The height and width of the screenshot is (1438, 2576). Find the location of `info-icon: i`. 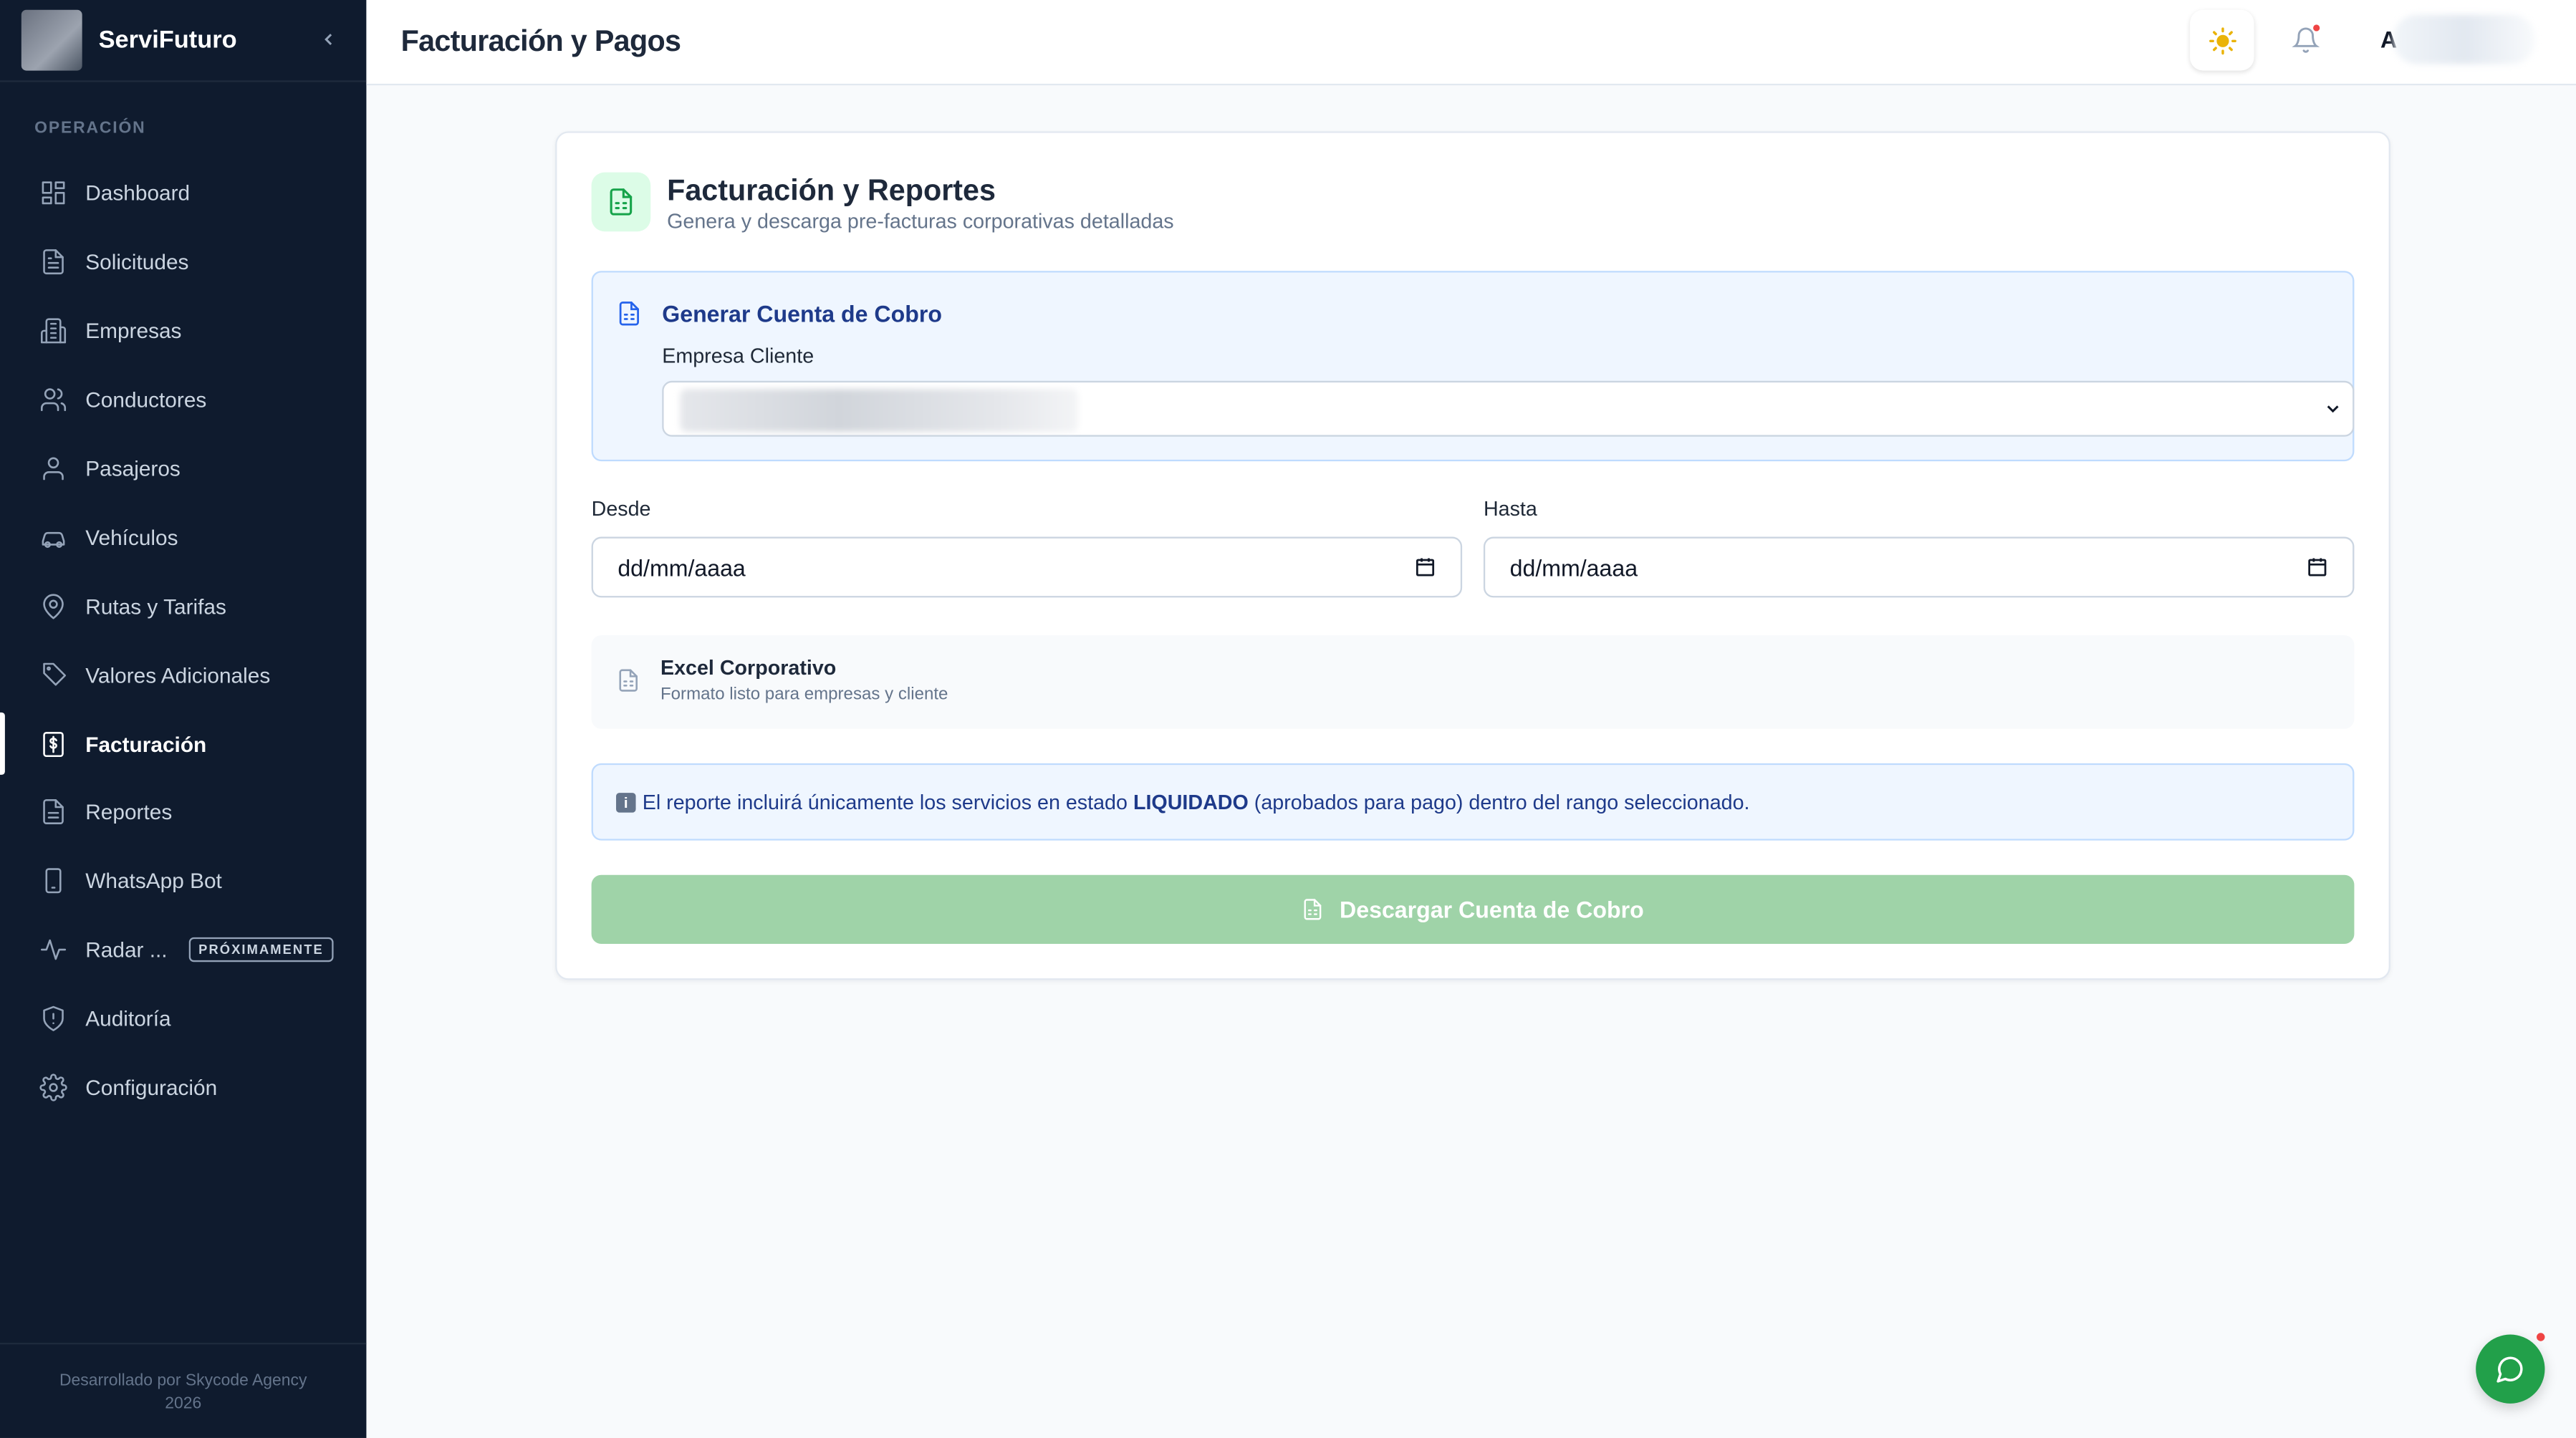

info-icon: i is located at coordinates (626, 801).